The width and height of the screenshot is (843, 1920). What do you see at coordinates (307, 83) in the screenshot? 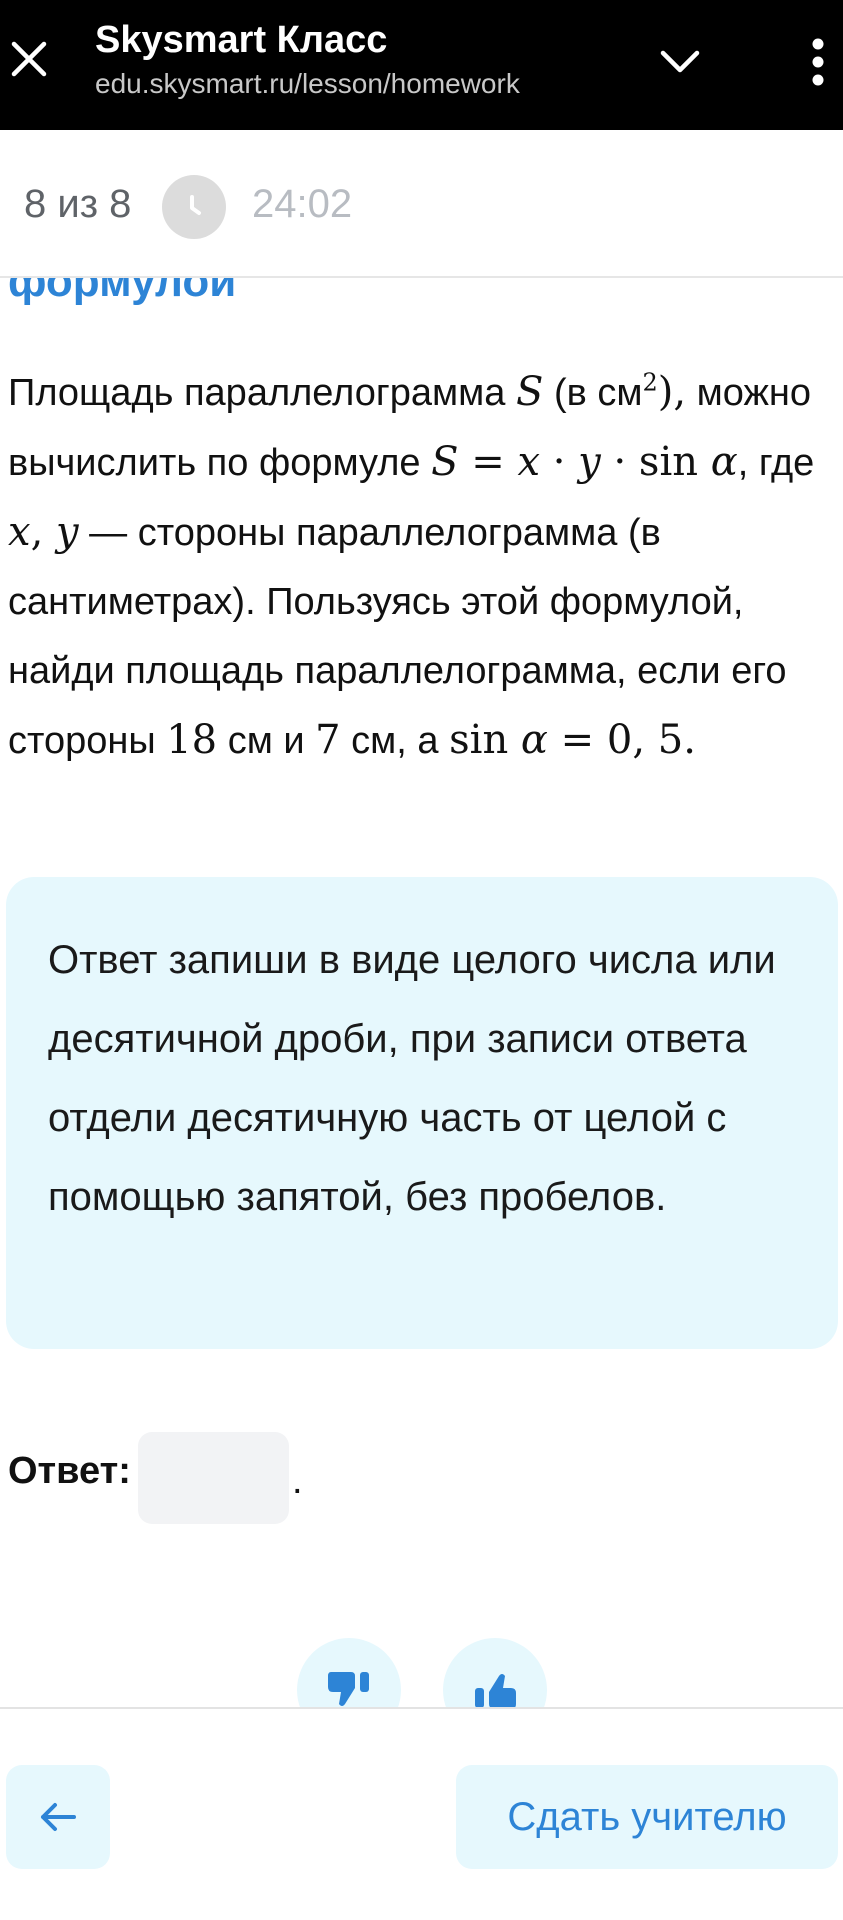
I see `page-url: edu.skysmart.ru/lesson/homework` at bounding box center [307, 83].